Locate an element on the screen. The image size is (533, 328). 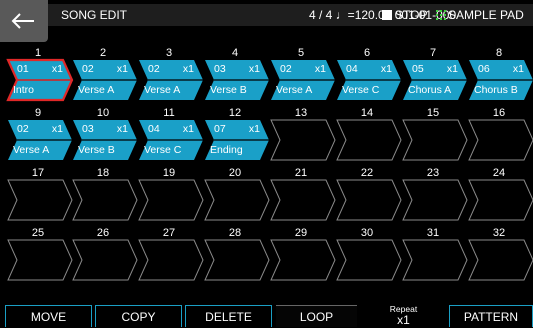
song-step: 2 02 x1 Verse A is located at coordinates (106, 74).